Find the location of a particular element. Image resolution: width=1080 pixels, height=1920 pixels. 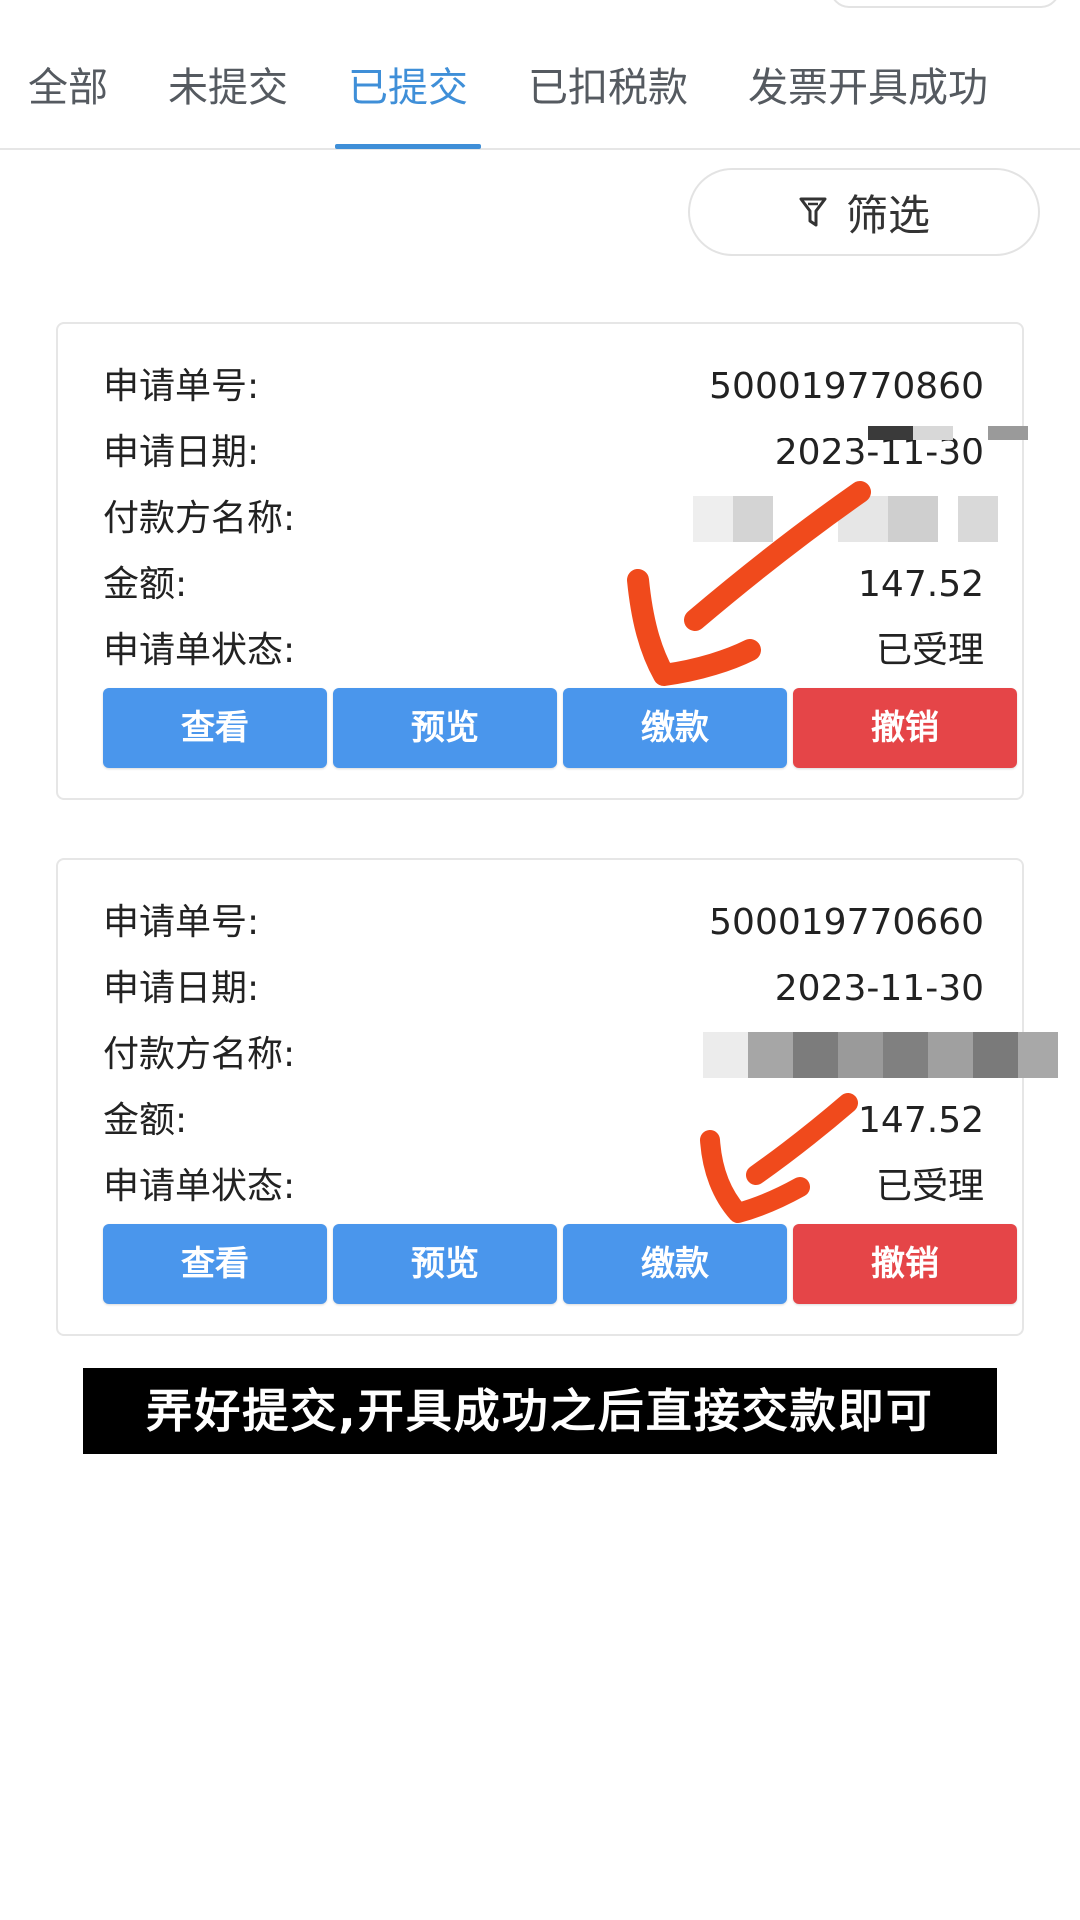

order-number-row: 申请单号: 500019770860 is located at coordinates (543, 387).